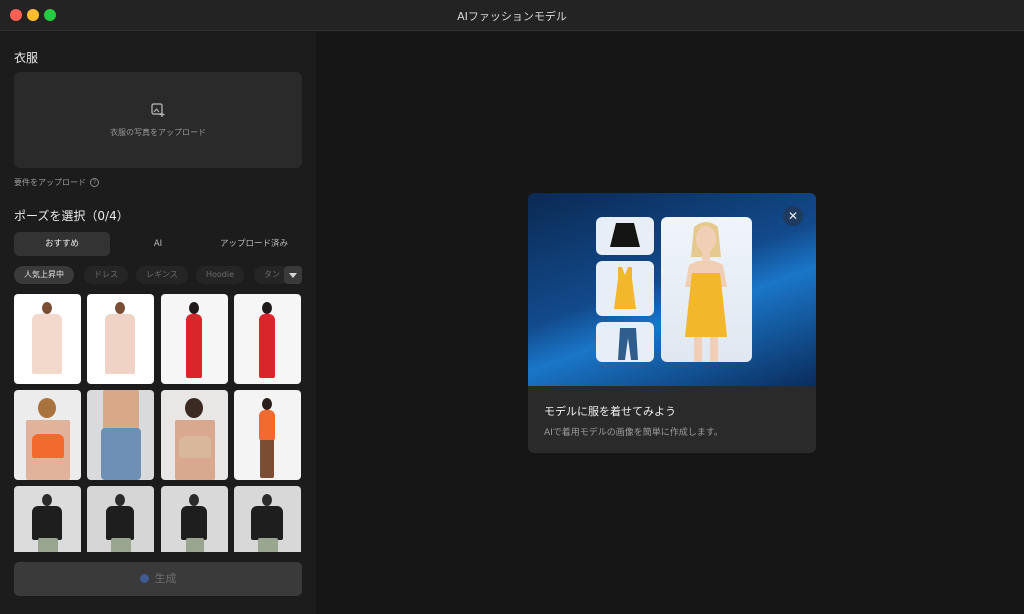  I want to click on skirt-thumbnail, so click(625, 236).